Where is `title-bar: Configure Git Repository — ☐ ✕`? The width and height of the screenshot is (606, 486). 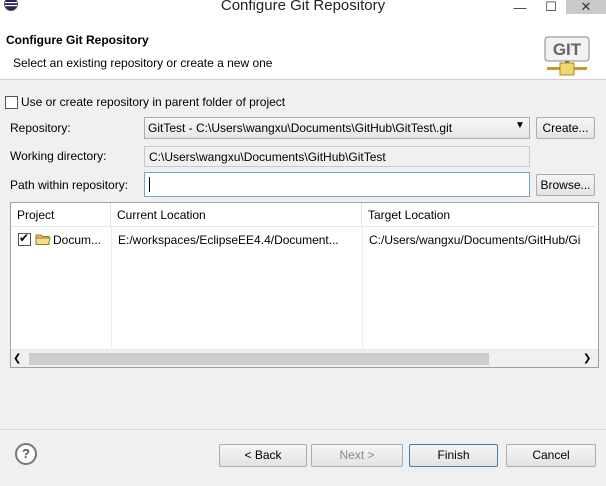
title-bar: Configure Git Repository — ☐ ✕ is located at coordinates (303, 8).